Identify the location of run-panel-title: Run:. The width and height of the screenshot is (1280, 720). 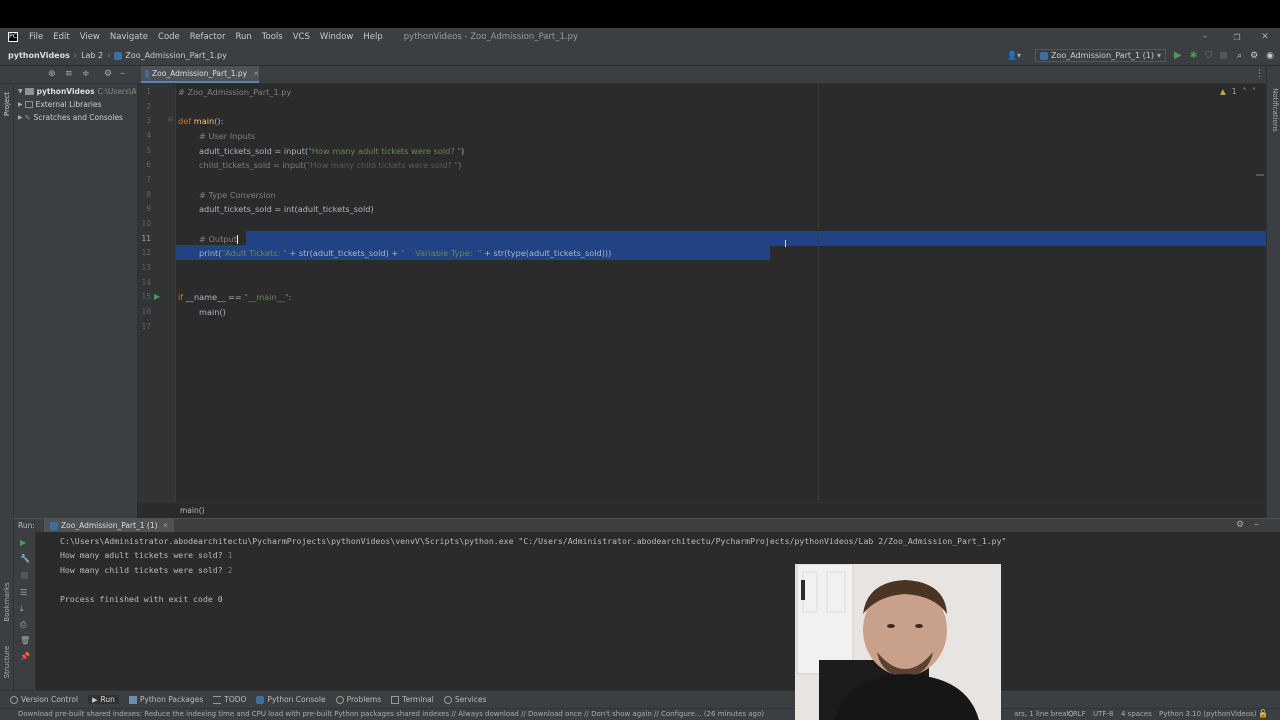
(26, 525).